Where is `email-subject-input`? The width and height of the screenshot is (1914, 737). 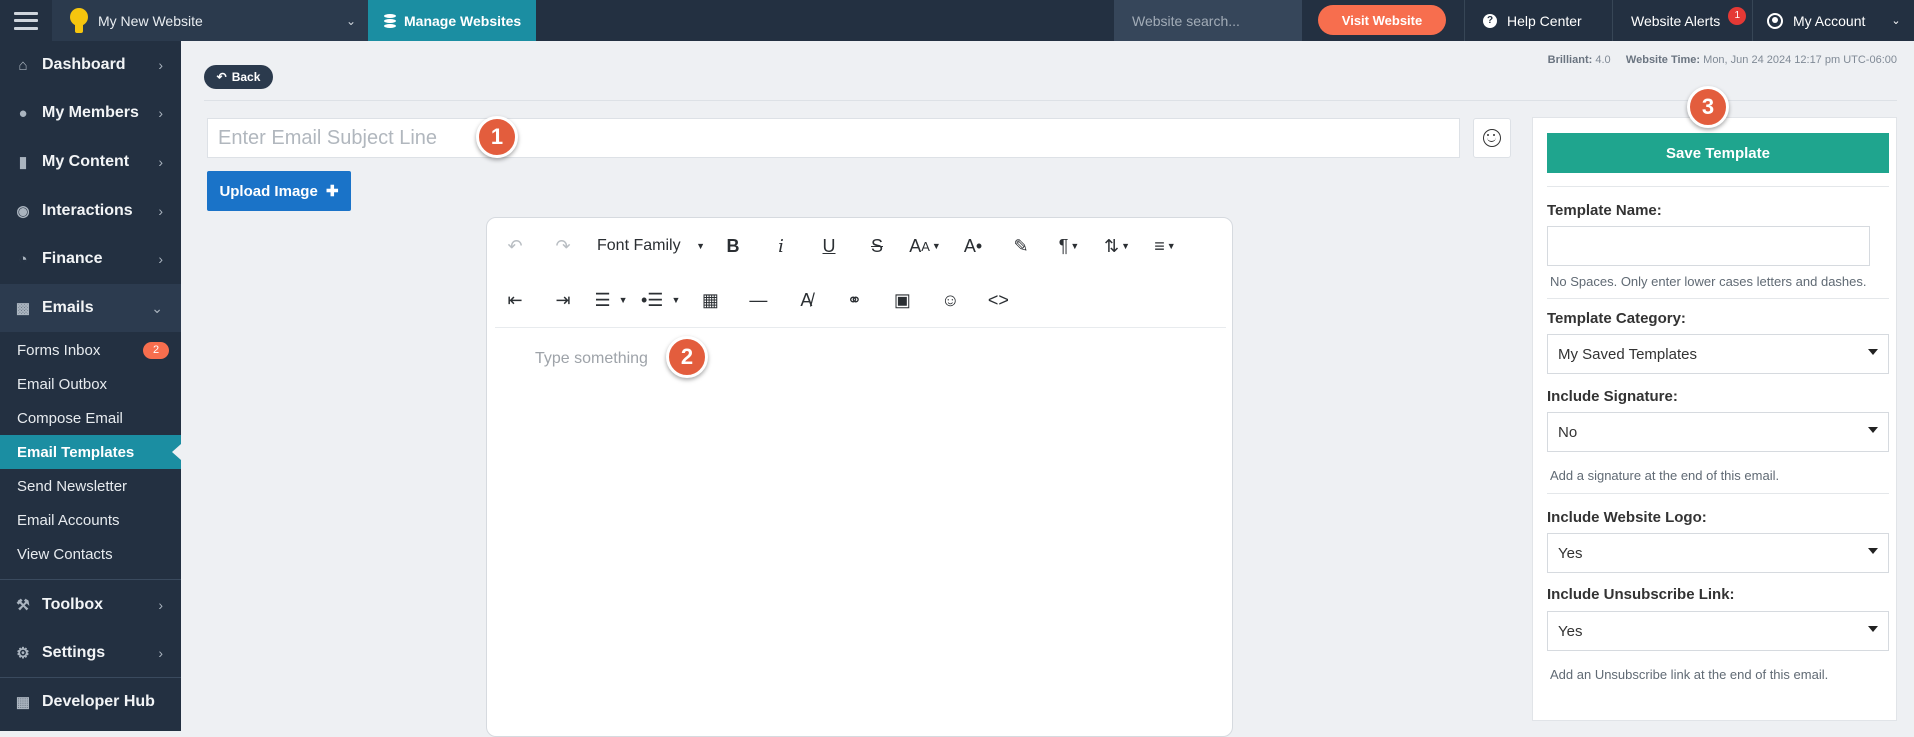 email-subject-input is located at coordinates (833, 138).